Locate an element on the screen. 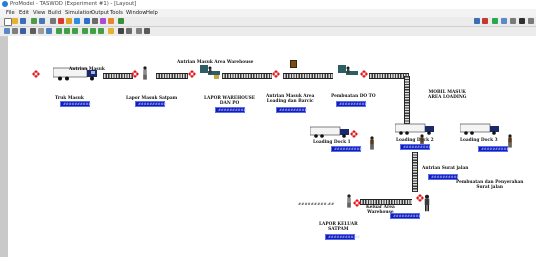 The width and height of the screenshot is (536, 257). green-tool-1-icon is located at coordinates (59, 31).